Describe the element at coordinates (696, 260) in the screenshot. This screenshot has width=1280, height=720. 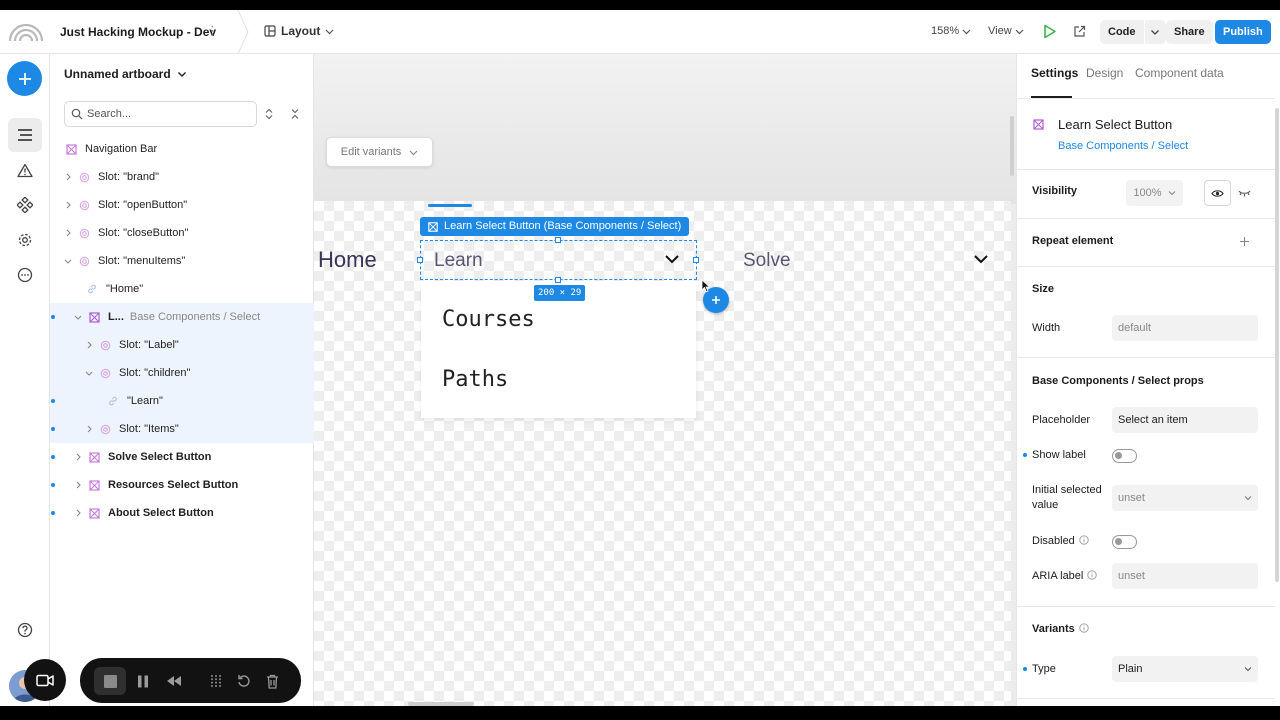
I see `resize-handle-right` at that location.